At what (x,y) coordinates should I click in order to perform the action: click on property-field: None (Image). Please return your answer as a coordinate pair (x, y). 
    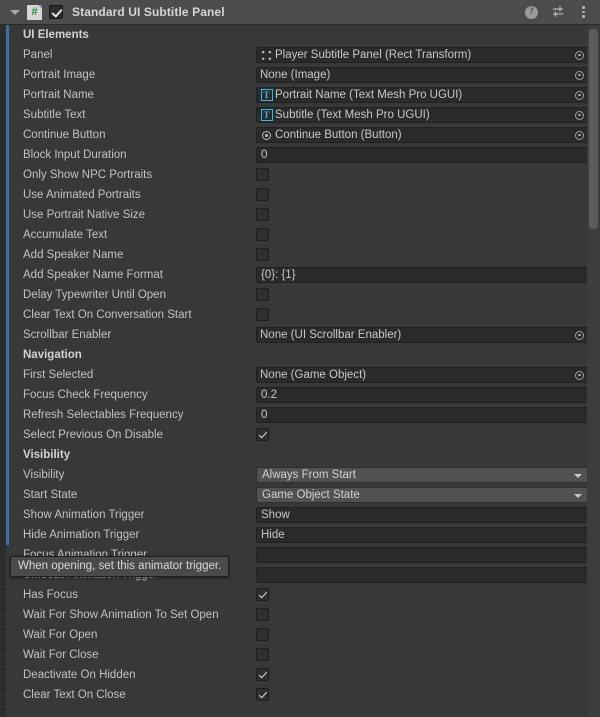
    Looking at the image, I should click on (422, 75).